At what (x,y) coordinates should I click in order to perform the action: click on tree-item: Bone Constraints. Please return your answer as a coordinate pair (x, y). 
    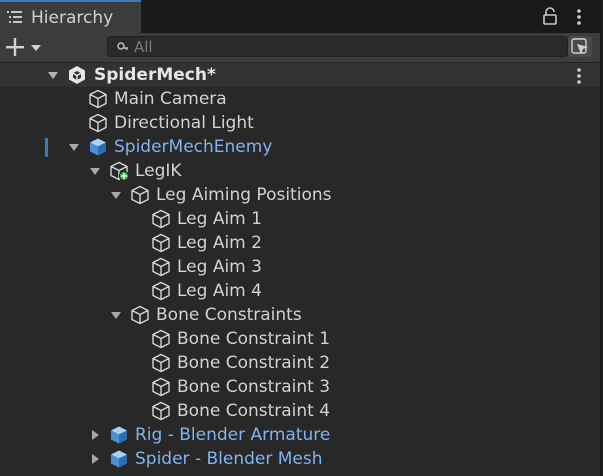
    Looking at the image, I should click on (300, 315).